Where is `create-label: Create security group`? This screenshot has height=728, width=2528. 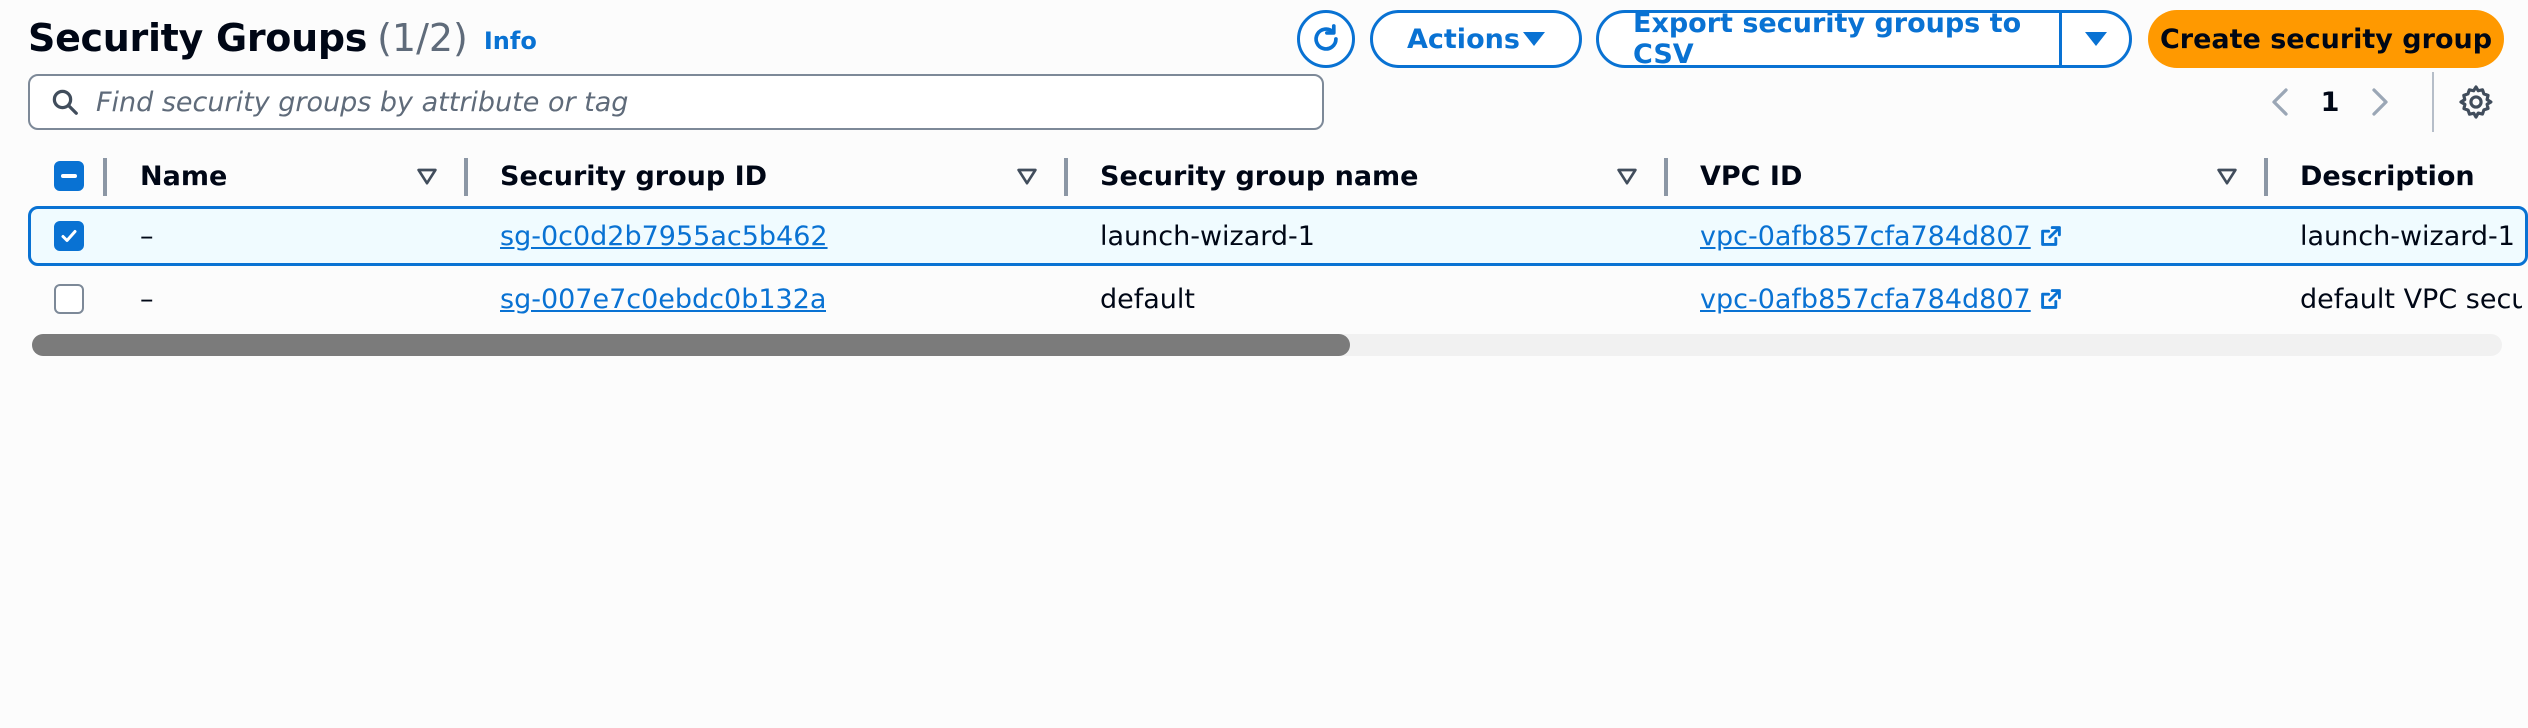 create-label: Create security group is located at coordinates (2326, 39).